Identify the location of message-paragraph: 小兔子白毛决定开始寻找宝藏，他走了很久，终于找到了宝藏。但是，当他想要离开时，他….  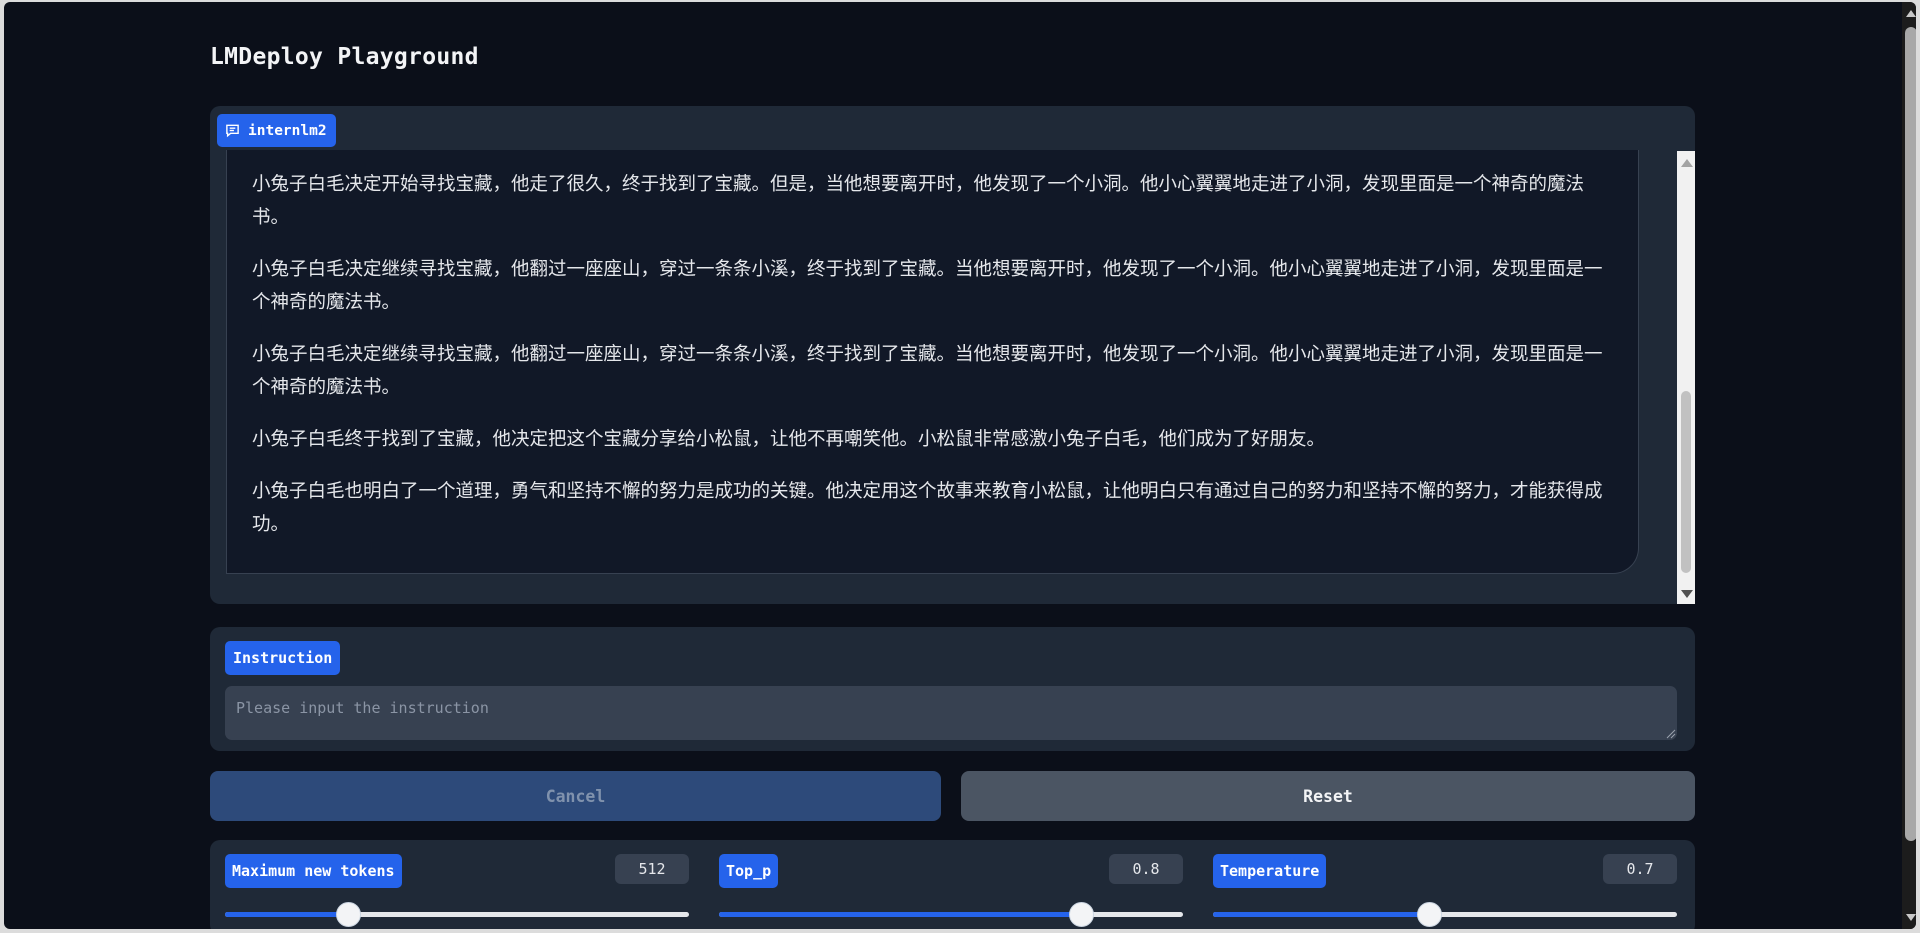
(918, 201).